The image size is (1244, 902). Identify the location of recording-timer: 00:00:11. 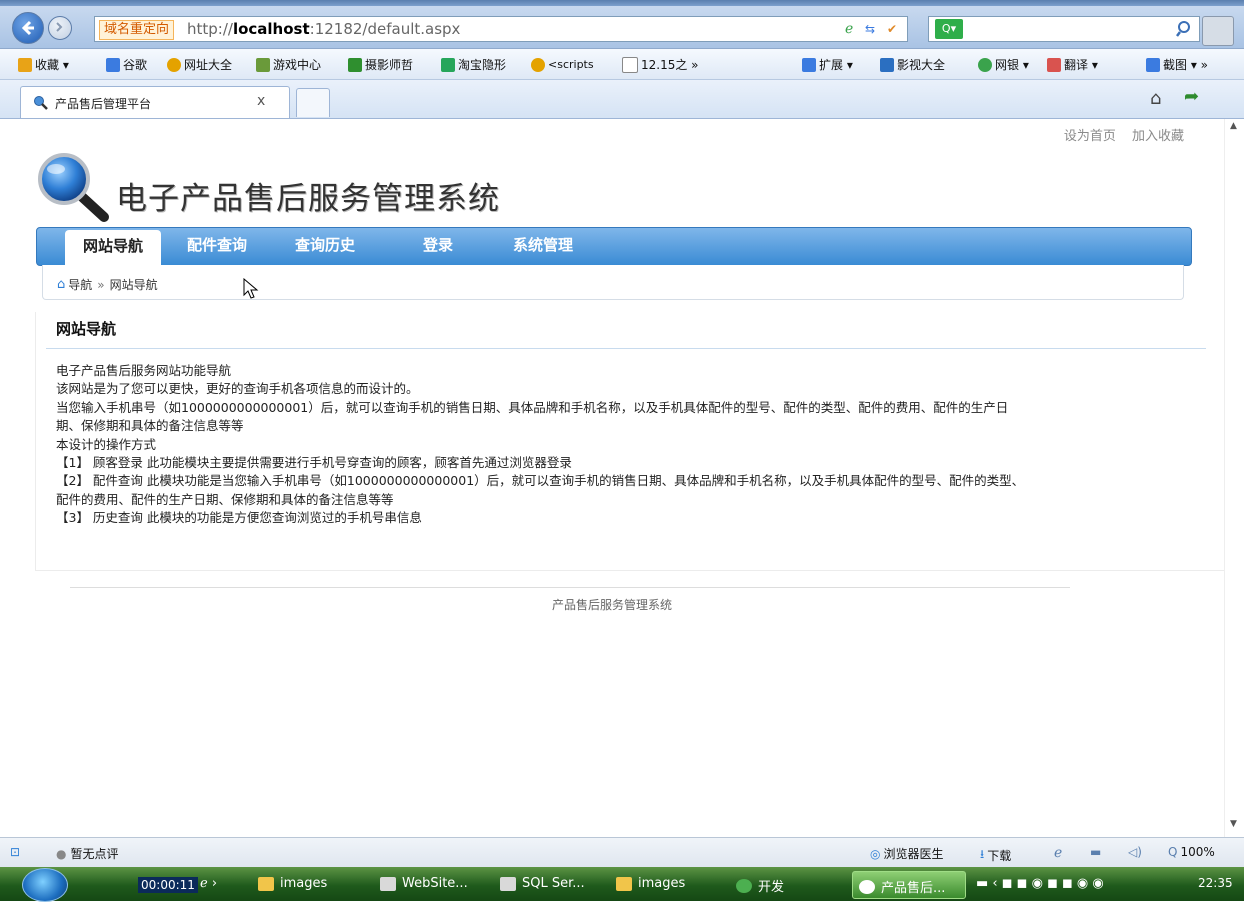
(168, 885).